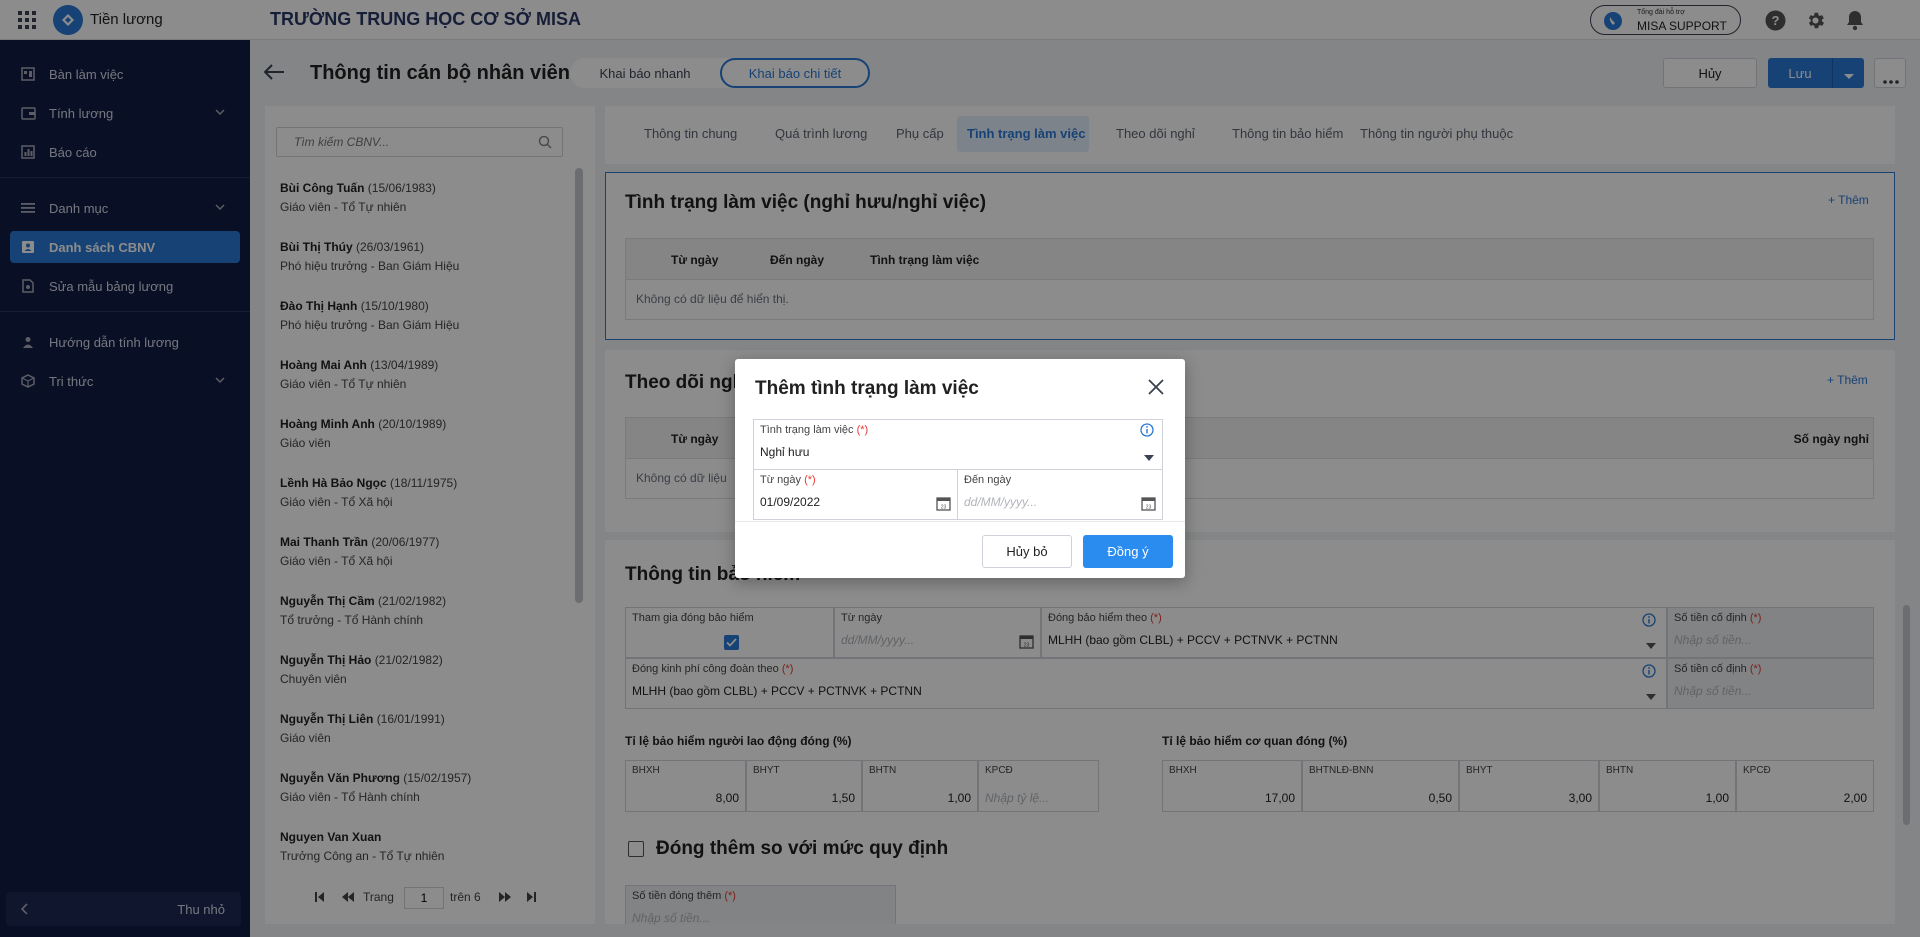  I want to click on from-date-value: 01/09/2022, so click(790, 502).